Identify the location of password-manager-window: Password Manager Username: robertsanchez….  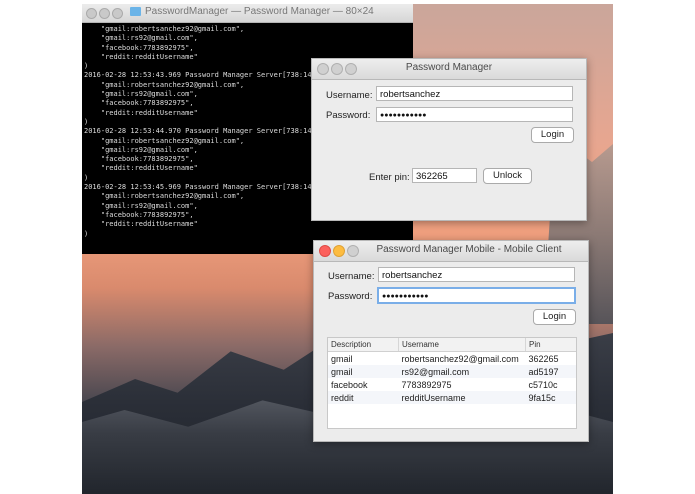
(449, 139).